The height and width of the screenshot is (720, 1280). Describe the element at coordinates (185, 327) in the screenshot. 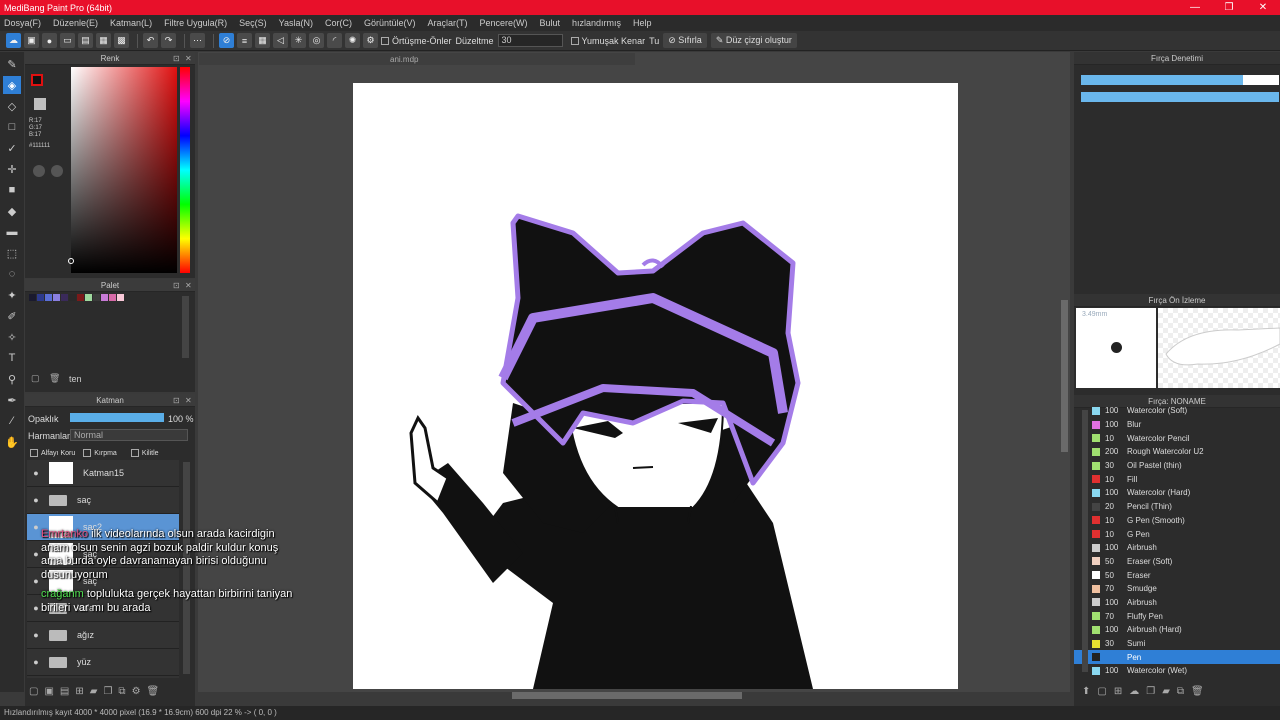

I see `palette-scrollbar` at that location.